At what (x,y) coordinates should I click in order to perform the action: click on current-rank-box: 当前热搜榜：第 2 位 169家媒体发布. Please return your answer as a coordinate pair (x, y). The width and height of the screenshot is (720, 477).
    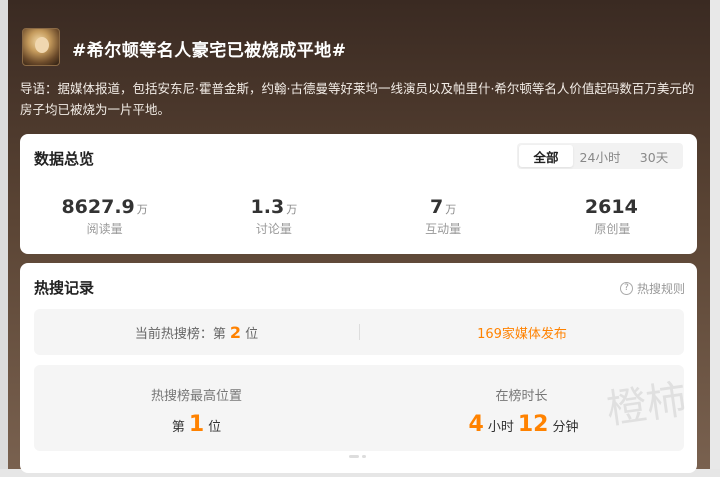
    Looking at the image, I should click on (359, 332).